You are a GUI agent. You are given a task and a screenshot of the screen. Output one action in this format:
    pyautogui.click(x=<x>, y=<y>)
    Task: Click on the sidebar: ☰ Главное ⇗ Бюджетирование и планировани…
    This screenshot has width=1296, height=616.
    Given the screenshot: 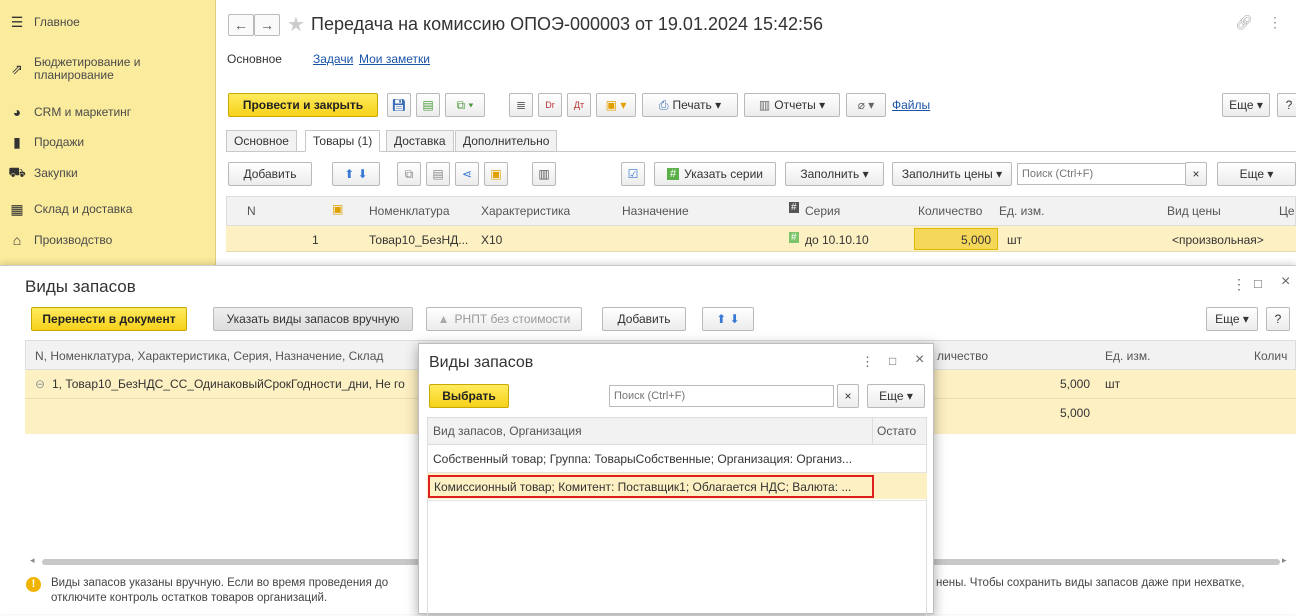 What is the action you would take?
    pyautogui.click(x=108, y=135)
    